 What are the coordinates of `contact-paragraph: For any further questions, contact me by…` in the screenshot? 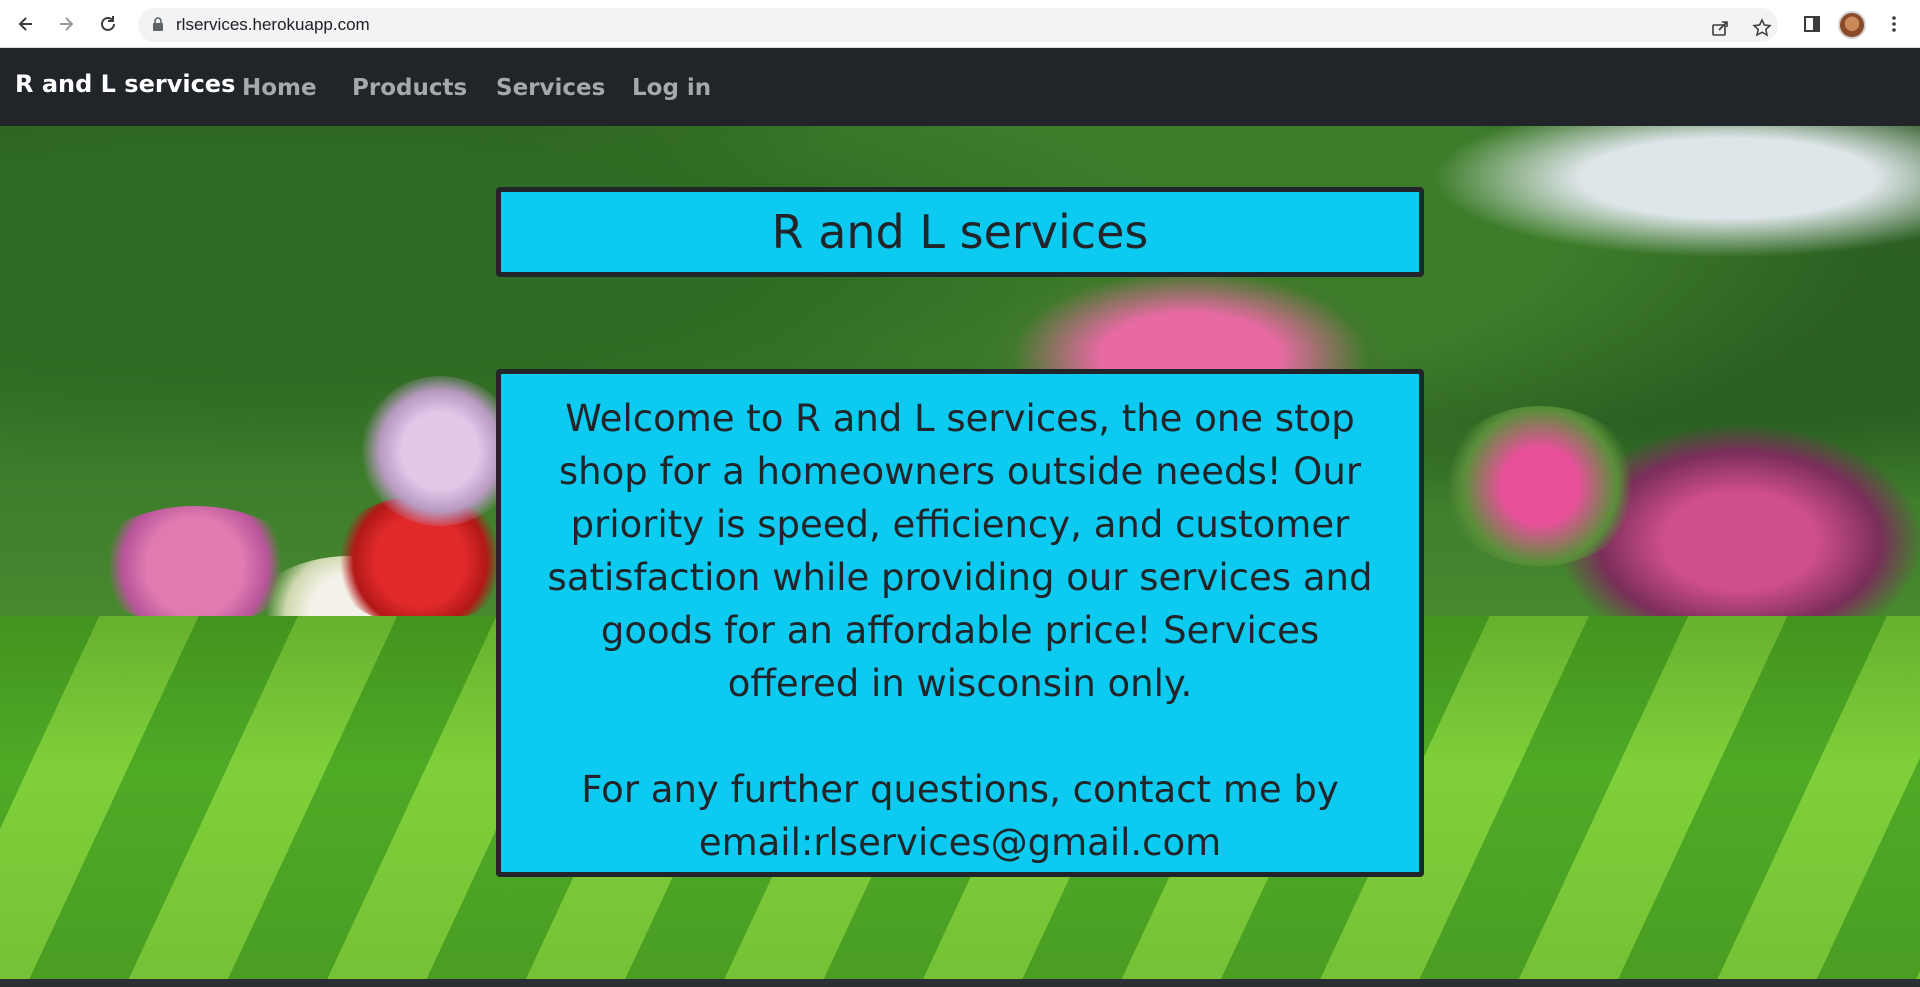 It's located at (960, 816).